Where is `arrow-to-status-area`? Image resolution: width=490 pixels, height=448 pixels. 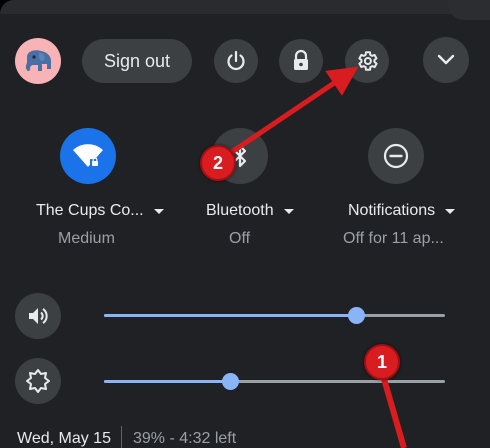 arrow-to-status-area is located at coordinates (393, 409).